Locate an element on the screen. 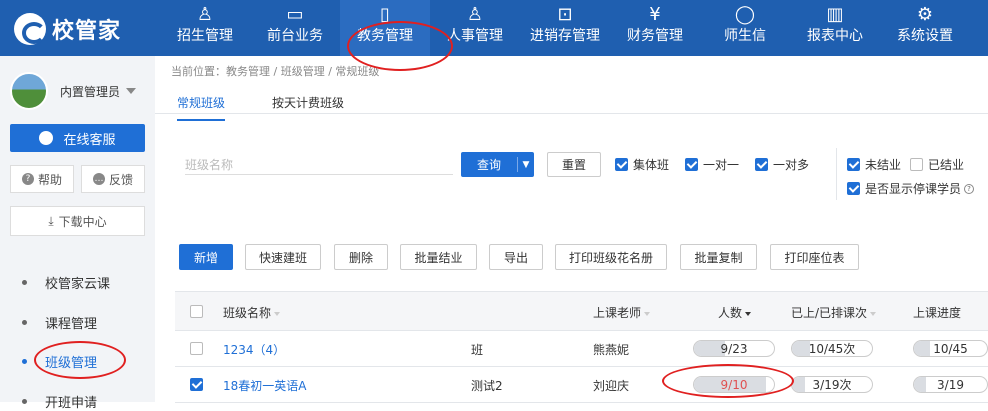 This screenshot has width=988, height=411. checkbox-label: 集体班 is located at coordinates (651, 165).